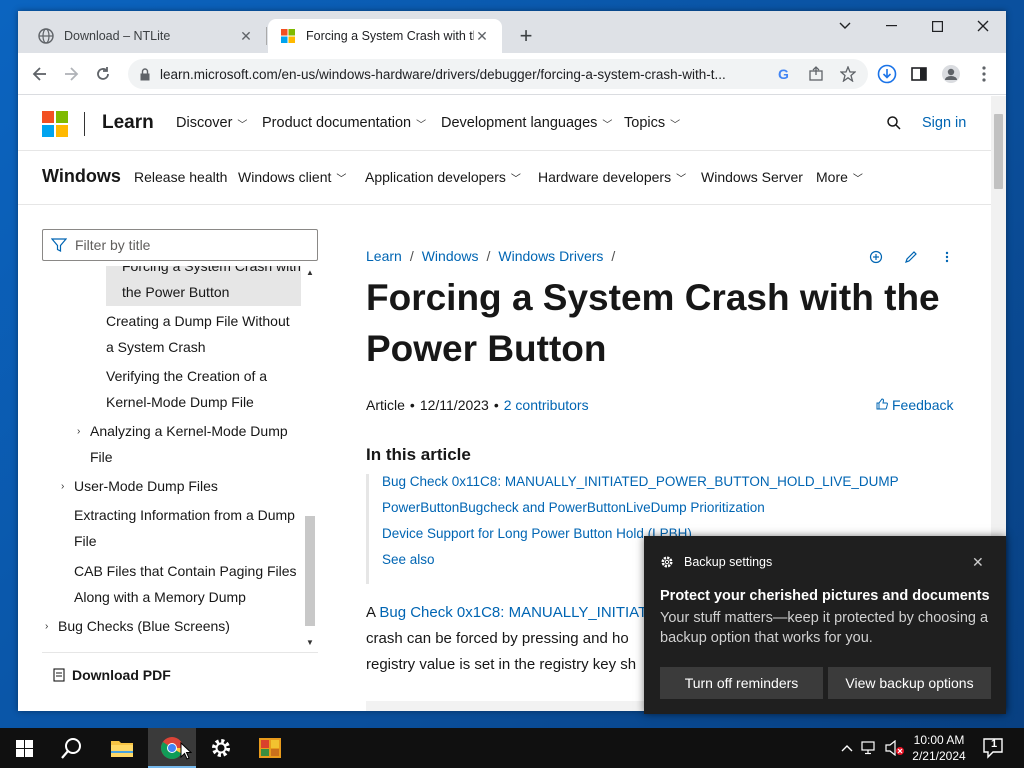 Image resolution: width=1024 pixels, height=768 pixels. What do you see at coordinates (266, 36) in the screenshot?
I see `tab-separator` at bounding box center [266, 36].